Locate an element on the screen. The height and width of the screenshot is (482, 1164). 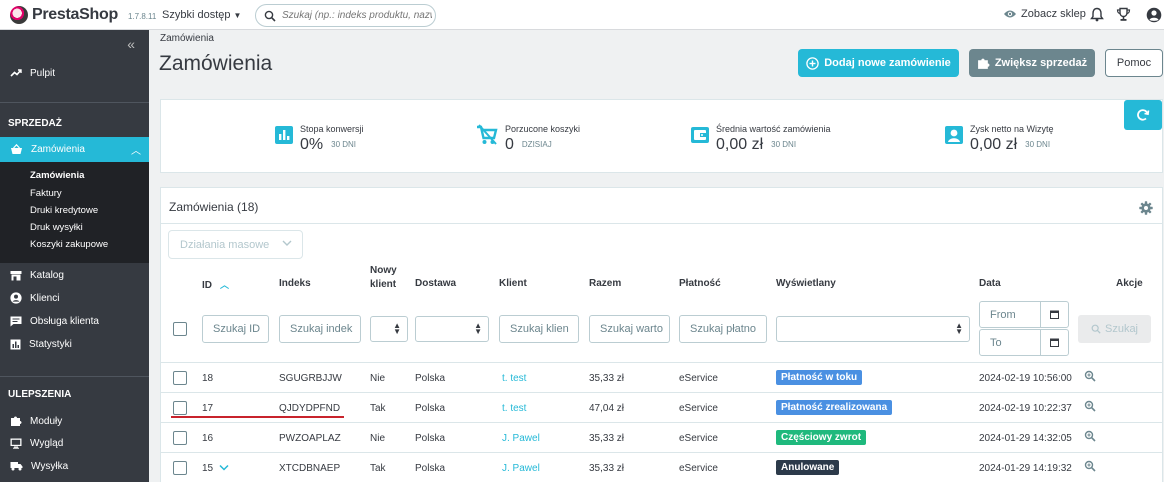
sidebar-label: Wygląd is located at coordinates (47, 443).